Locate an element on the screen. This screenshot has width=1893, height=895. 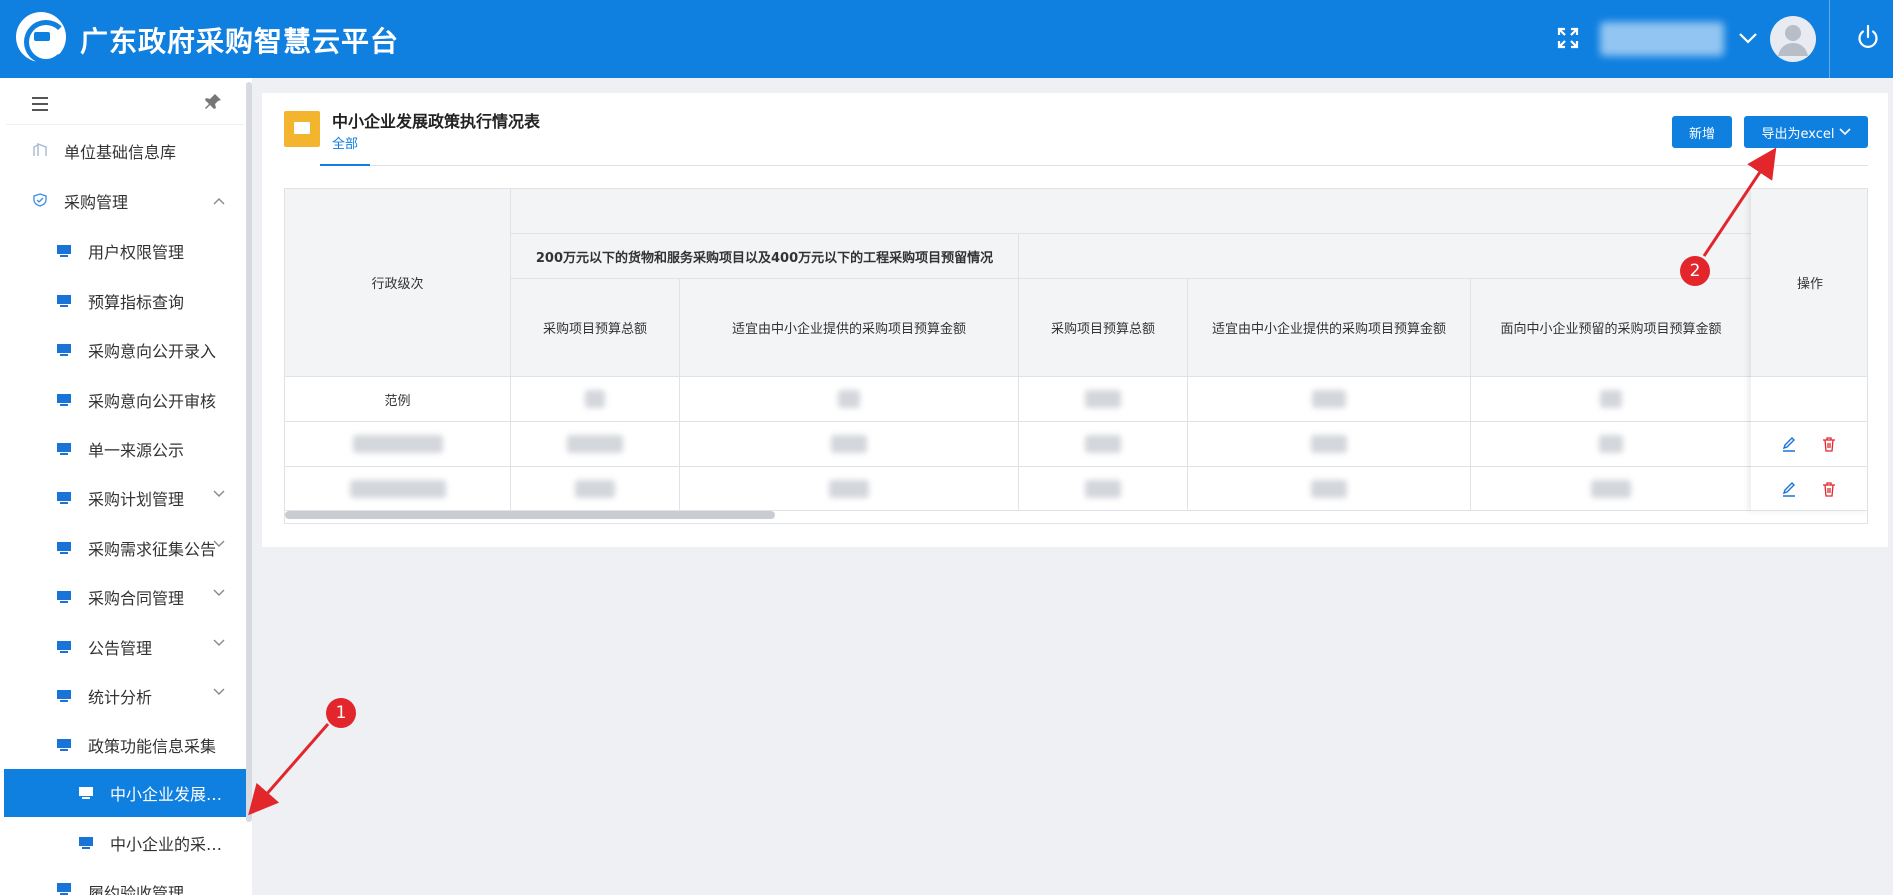
column-header: 采购项目预算总额 is located at coordinates (595, 328).